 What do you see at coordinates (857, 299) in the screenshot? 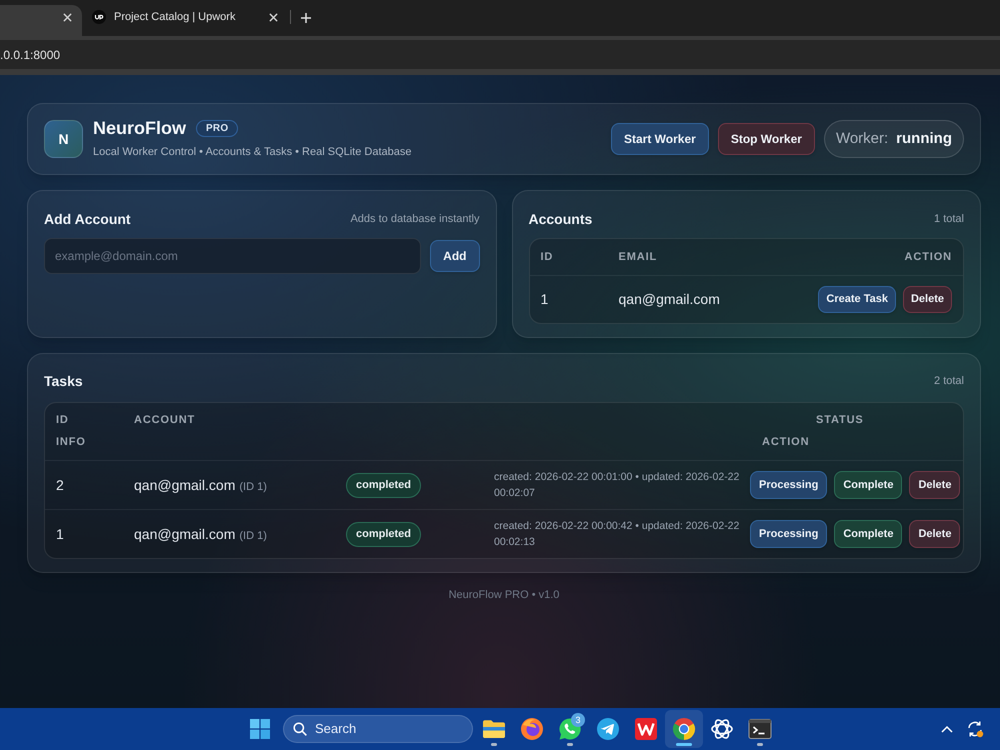
I see `row-action-button: Create Task` at bounding box center [857, 299].